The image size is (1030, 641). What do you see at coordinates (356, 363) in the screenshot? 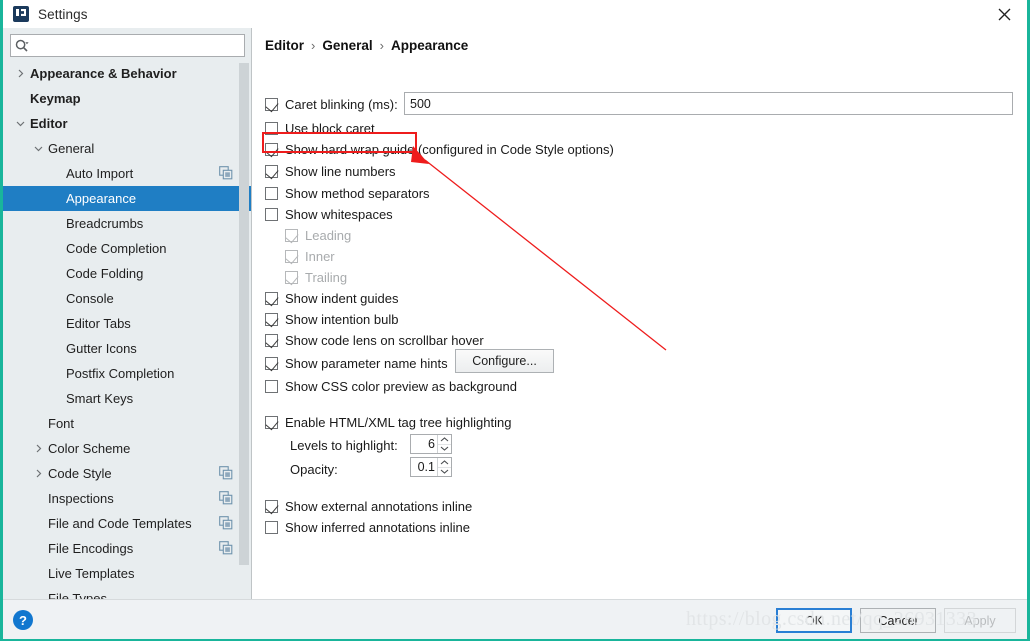
I see `row-show-parameter-hints: Show parameter name hints` at bounding box center [356, 363].